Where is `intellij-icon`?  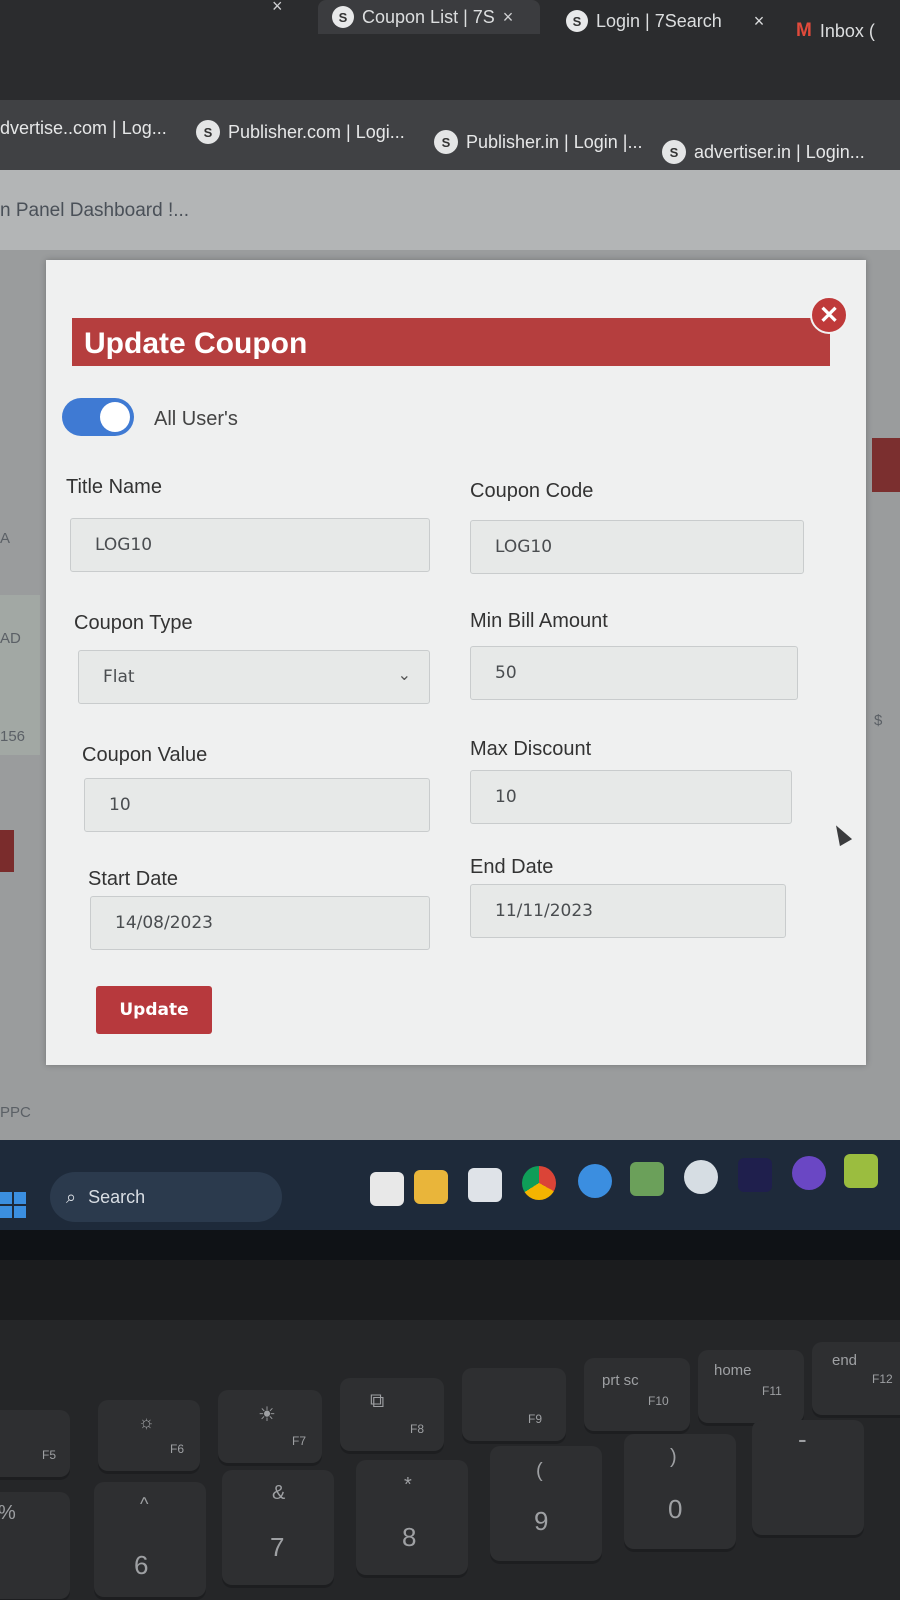 intellij-icon is located at coordinates (755, 1175).